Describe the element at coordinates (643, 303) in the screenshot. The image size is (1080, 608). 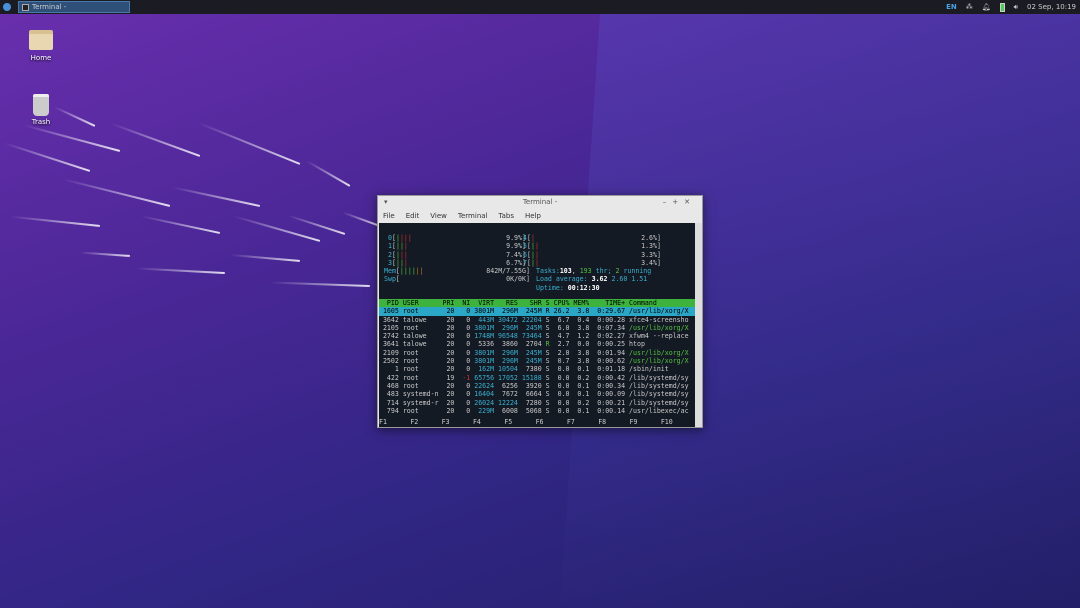
I see `command-cell: Command` at that location.